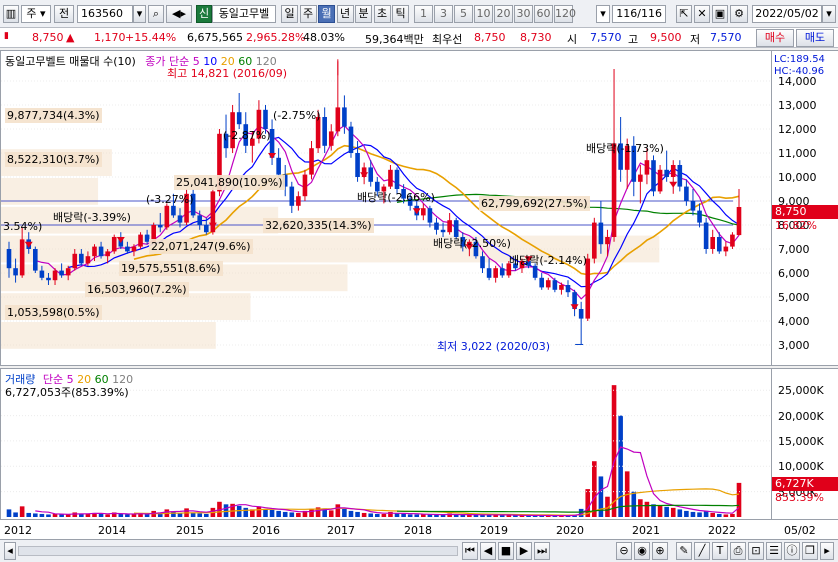 The image size is (838, 562). Describe the element at coordinates (642, 551) in the screenshot. I see `zoom-reset-icon: ◉` at that location.